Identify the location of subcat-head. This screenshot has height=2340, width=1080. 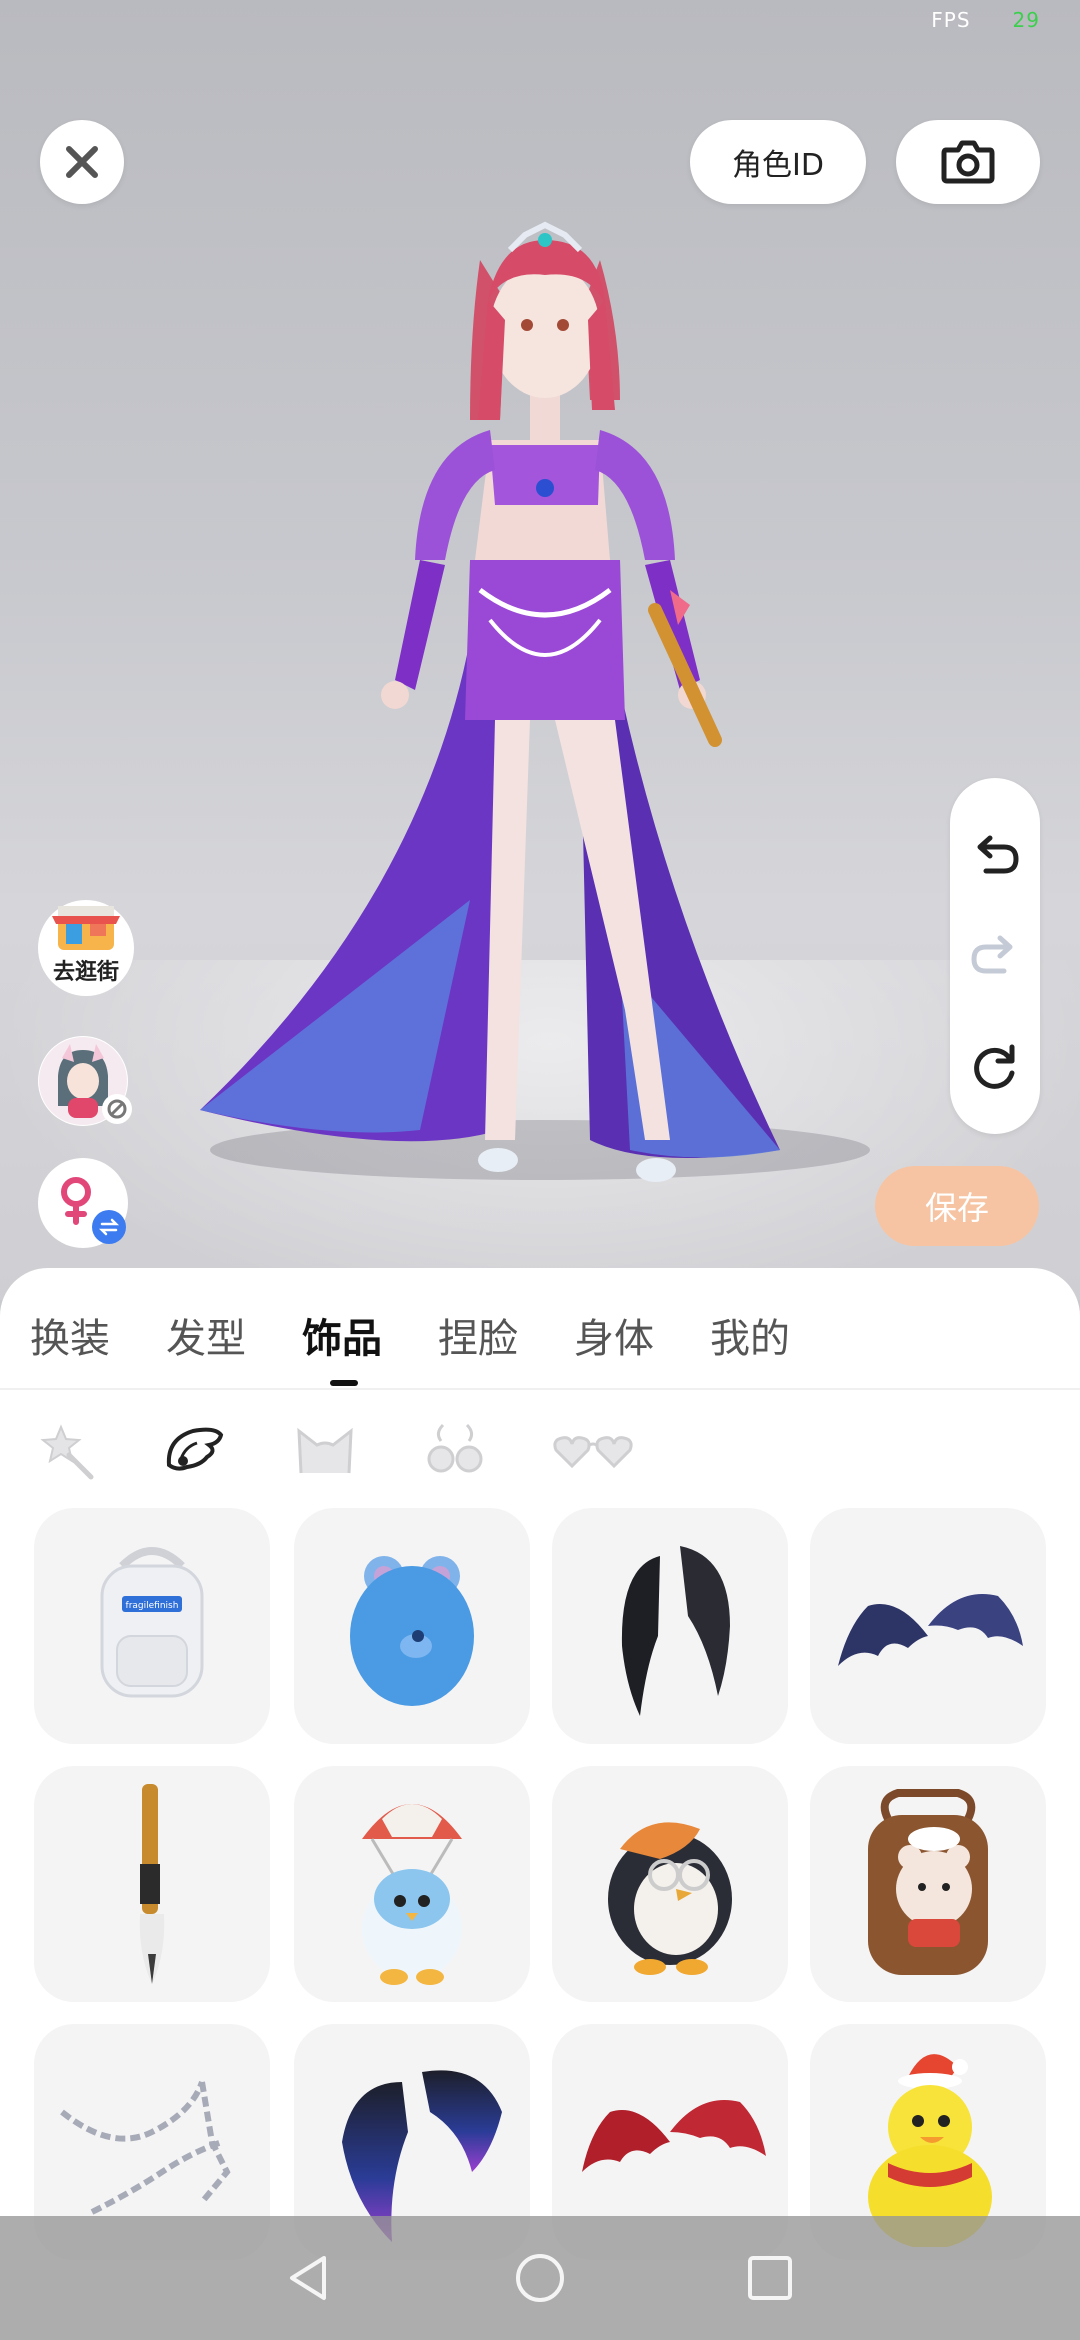
(325, 1451).